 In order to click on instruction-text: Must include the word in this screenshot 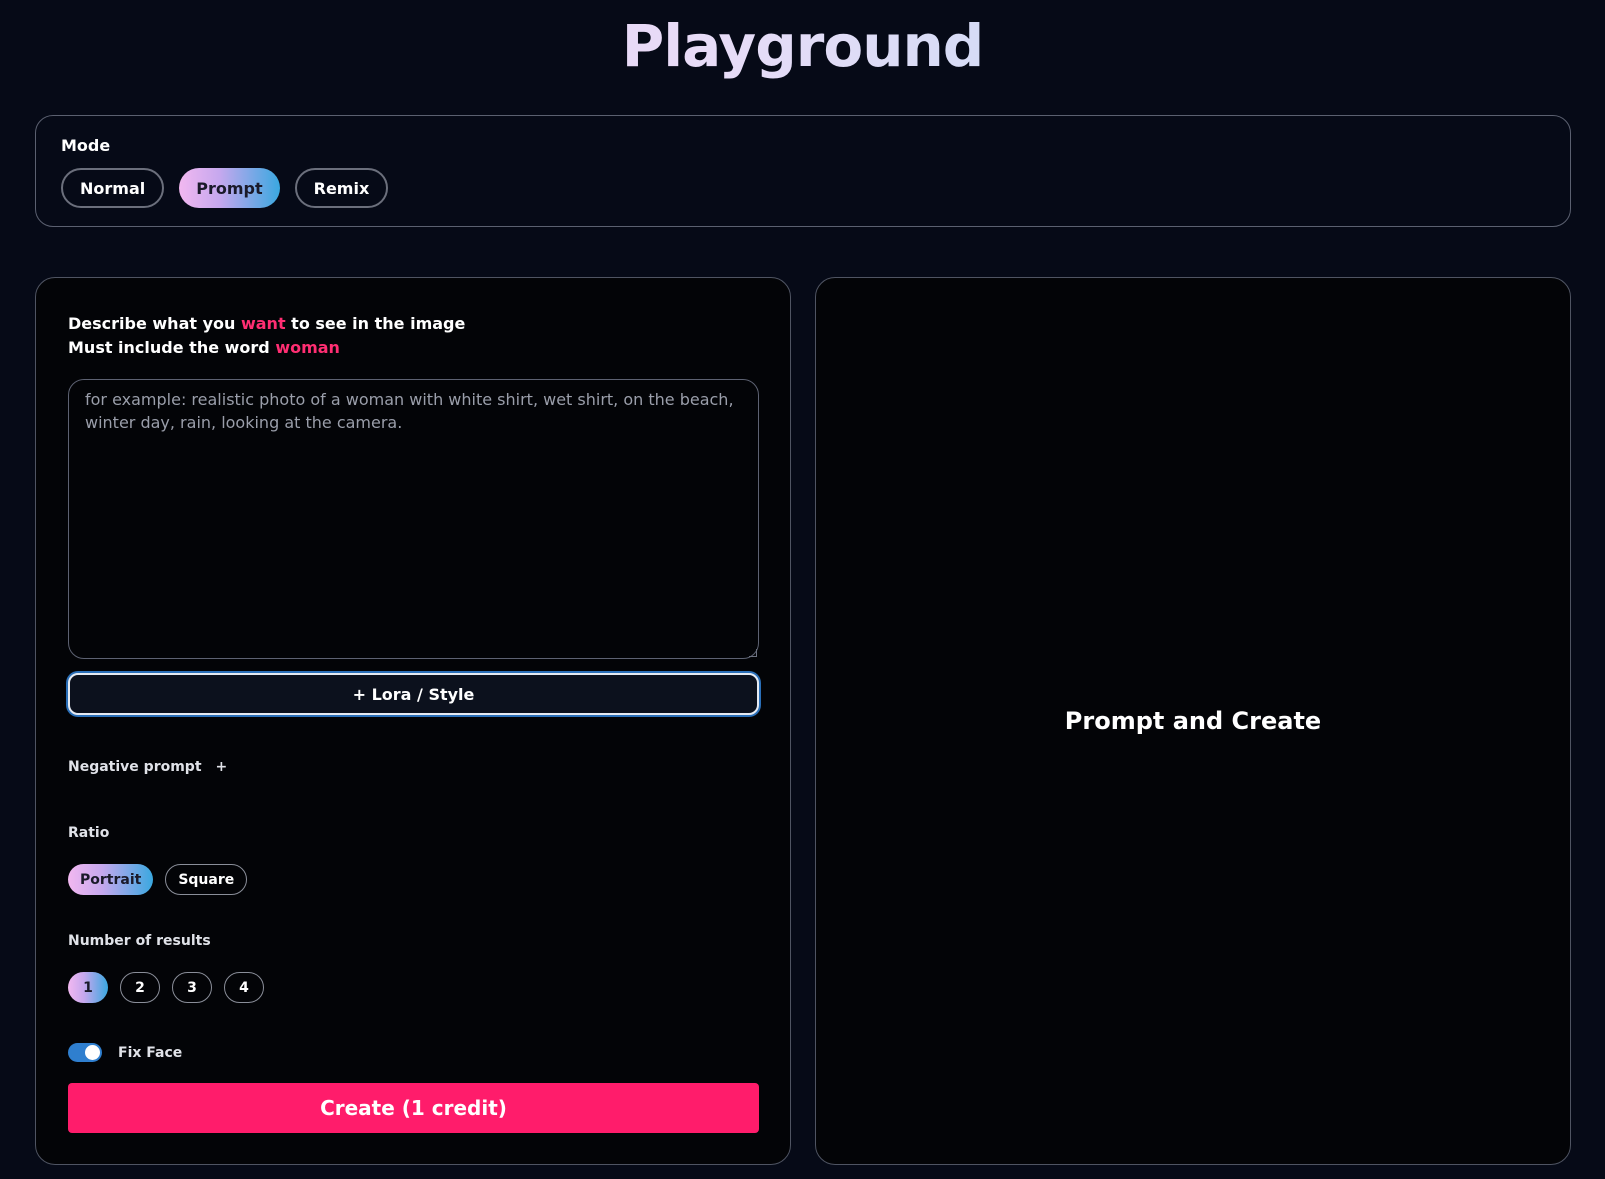, I will do `click(172, 347)`.